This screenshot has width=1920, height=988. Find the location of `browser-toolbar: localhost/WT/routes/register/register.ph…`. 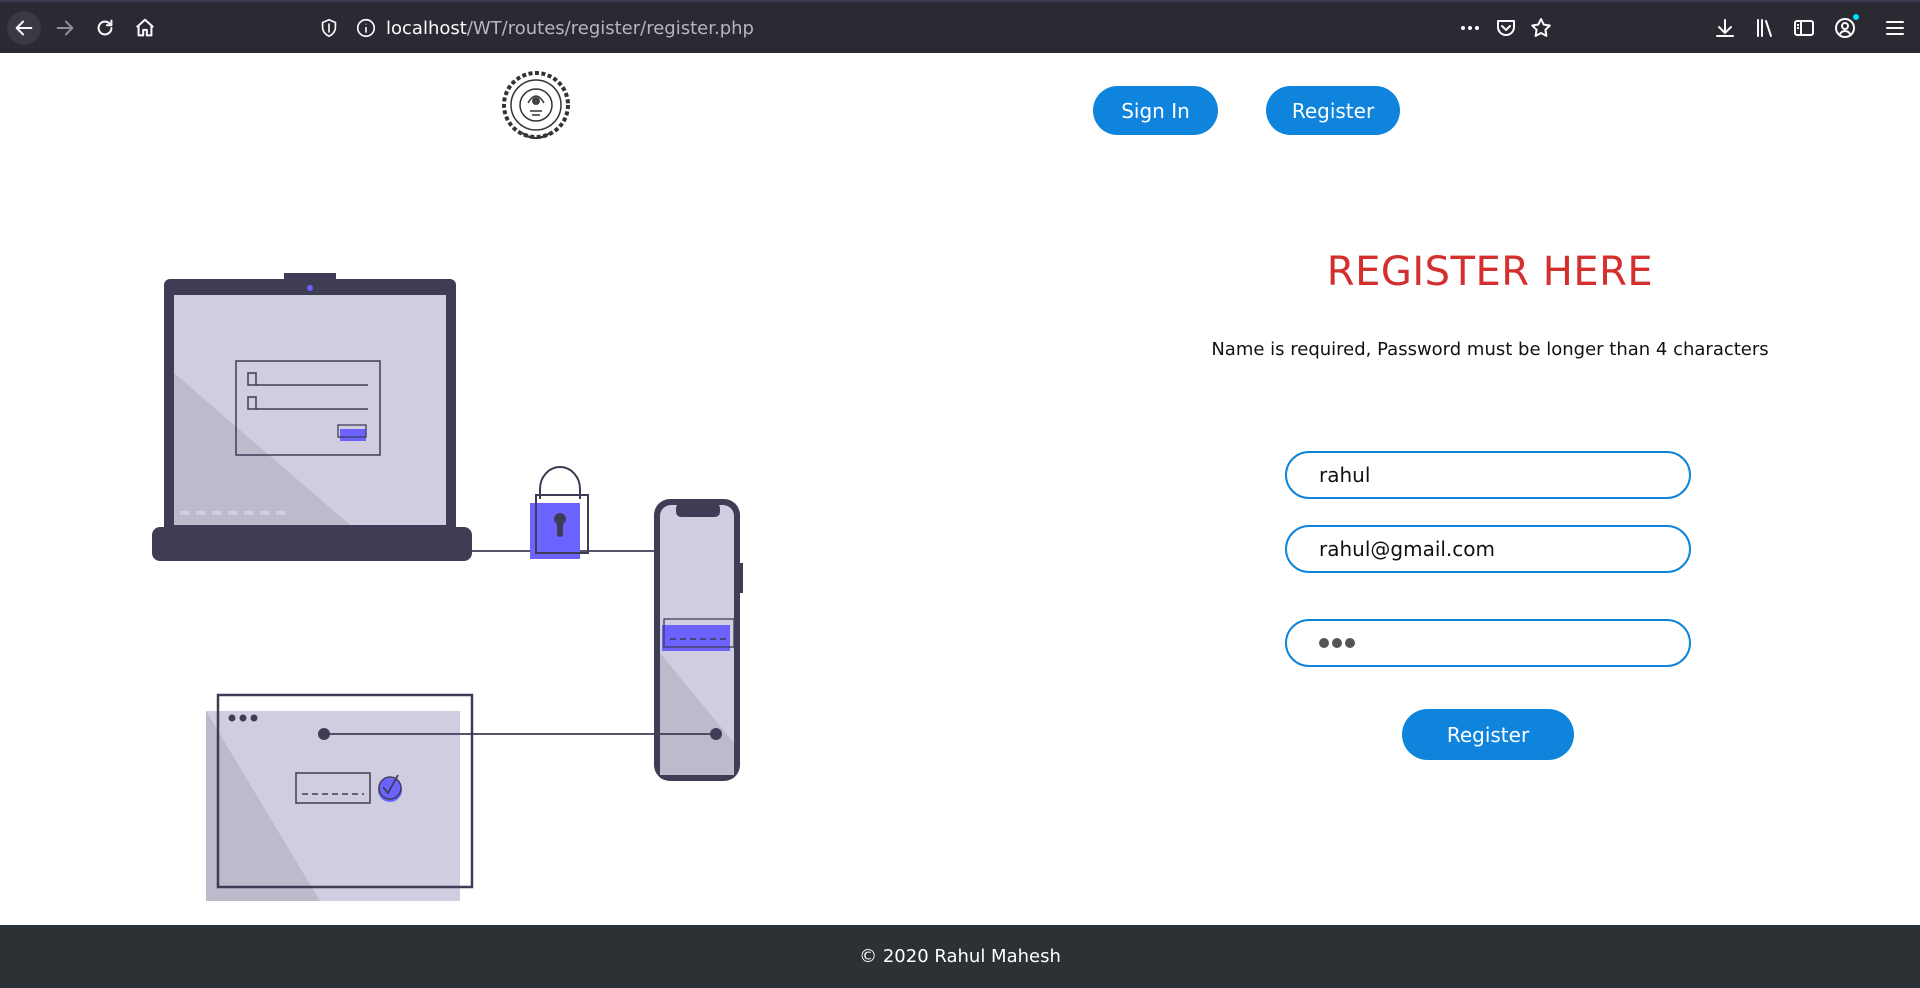

browser-toolbar: localhost/WT/routes/register/register.ph… is located at coordinates (960, 26).